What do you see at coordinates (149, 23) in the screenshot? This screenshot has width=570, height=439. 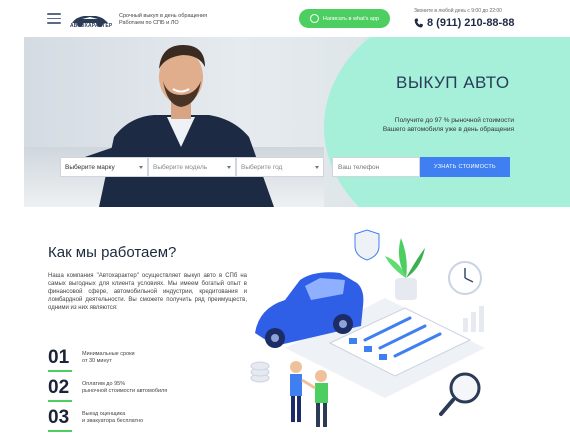 I see `tagline-line-2: Работаем по СПБ и ЛО` at bounding box center [149, 23].